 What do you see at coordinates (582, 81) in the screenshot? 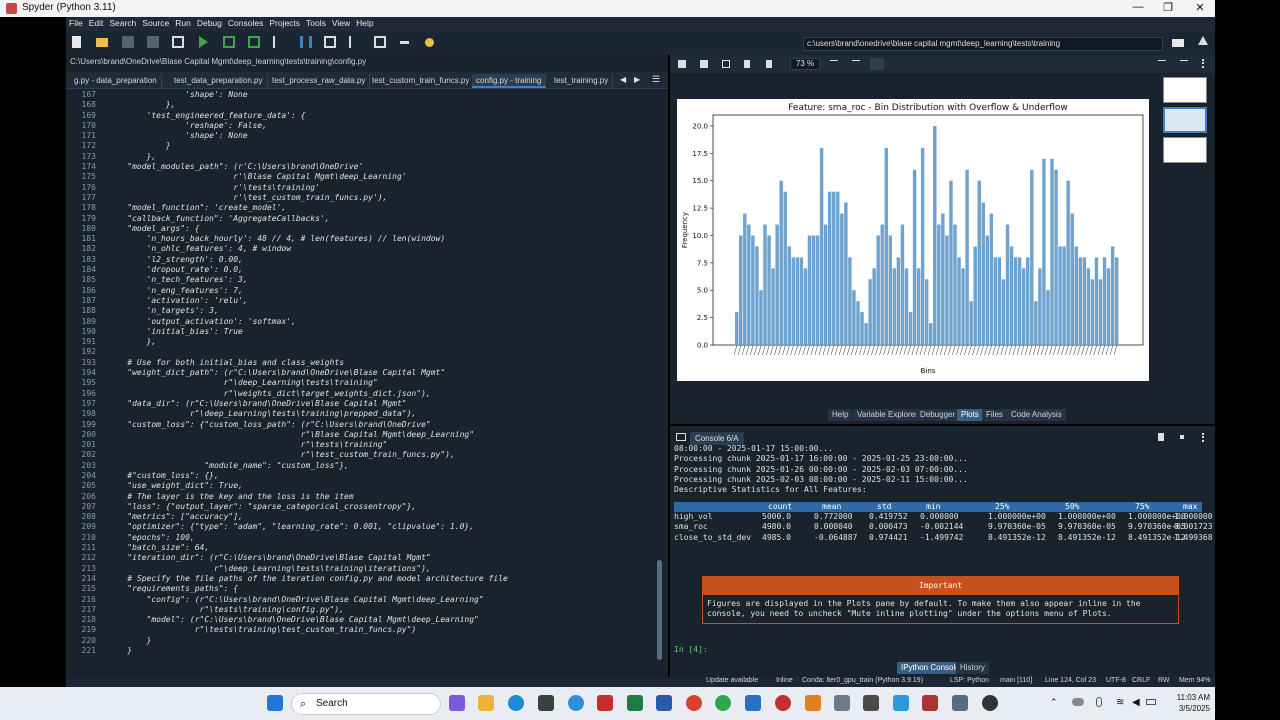
I see `tab-test-training: test_training.py` at bounding box center [582, 81].